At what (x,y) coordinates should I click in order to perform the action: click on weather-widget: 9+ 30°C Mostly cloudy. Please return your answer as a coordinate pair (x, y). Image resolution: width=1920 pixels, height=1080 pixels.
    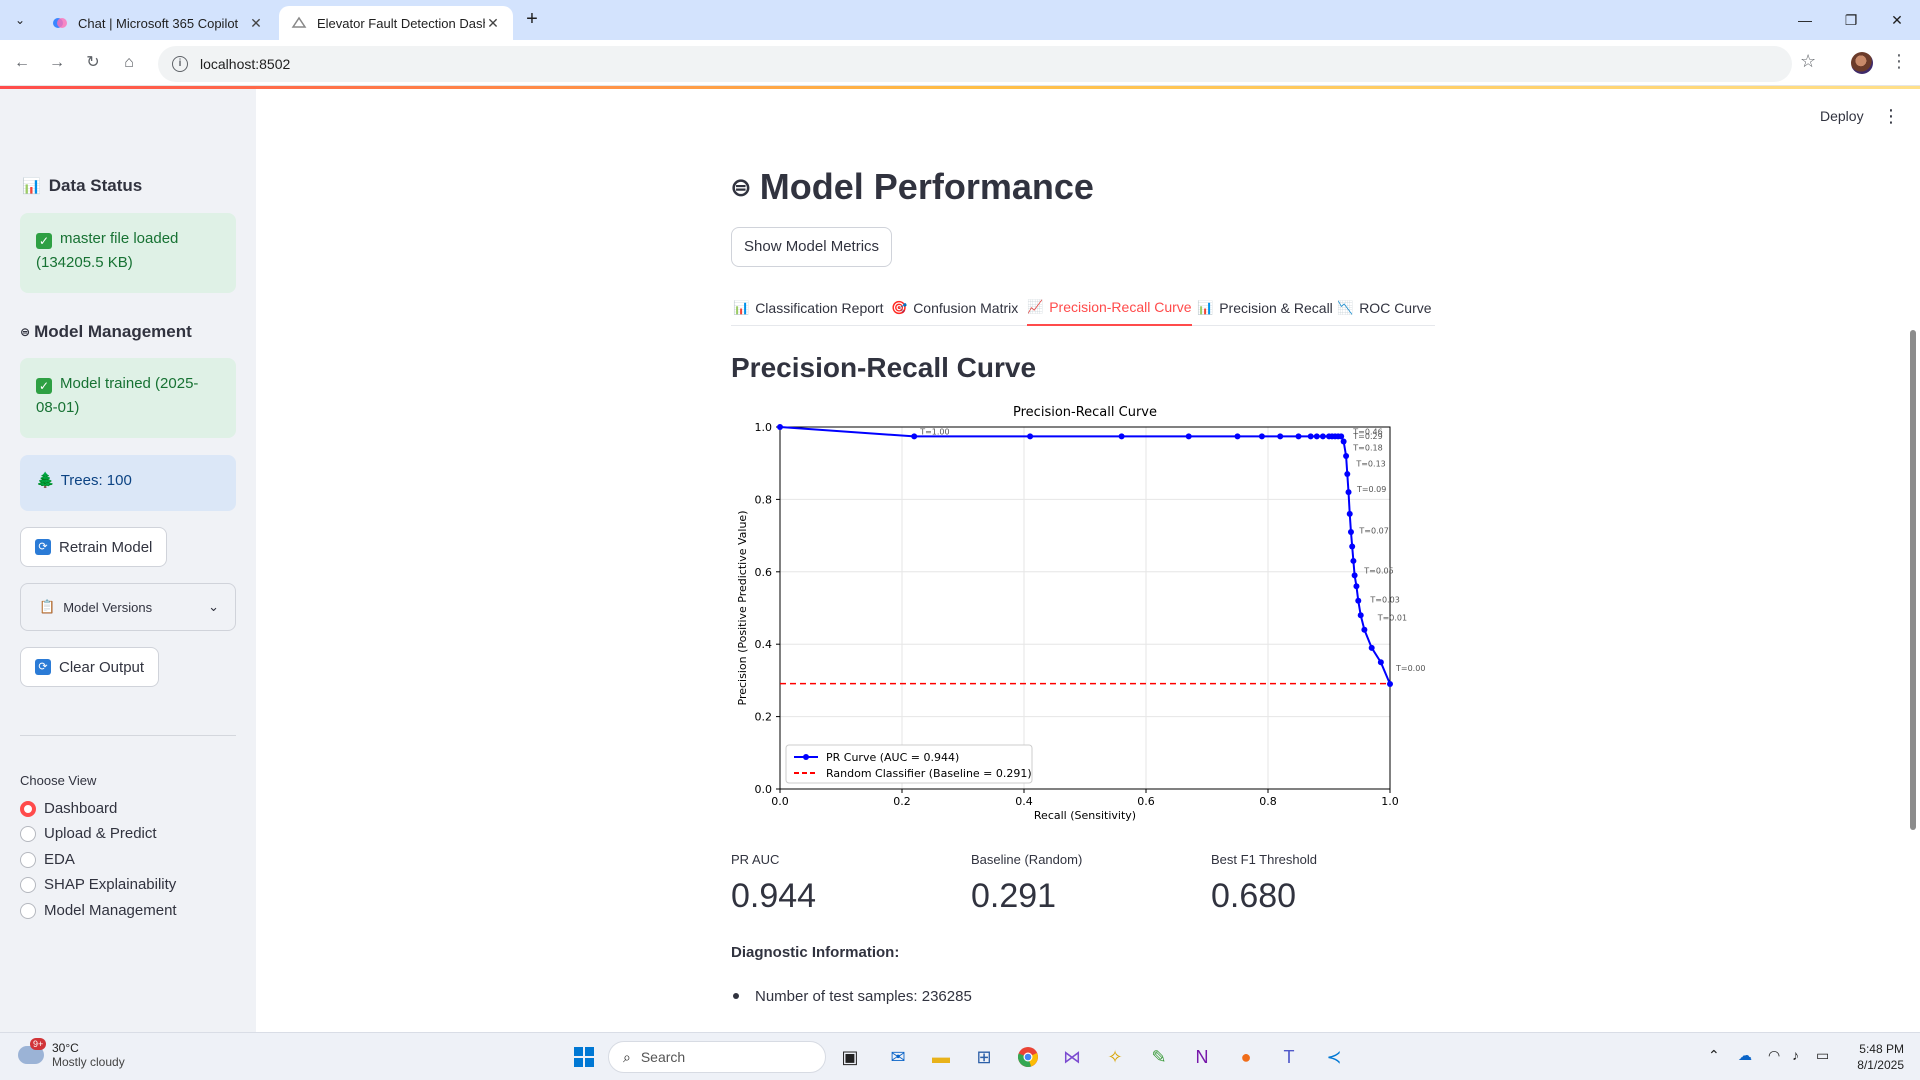
    Looking at the image, I should click on (71, 1053).